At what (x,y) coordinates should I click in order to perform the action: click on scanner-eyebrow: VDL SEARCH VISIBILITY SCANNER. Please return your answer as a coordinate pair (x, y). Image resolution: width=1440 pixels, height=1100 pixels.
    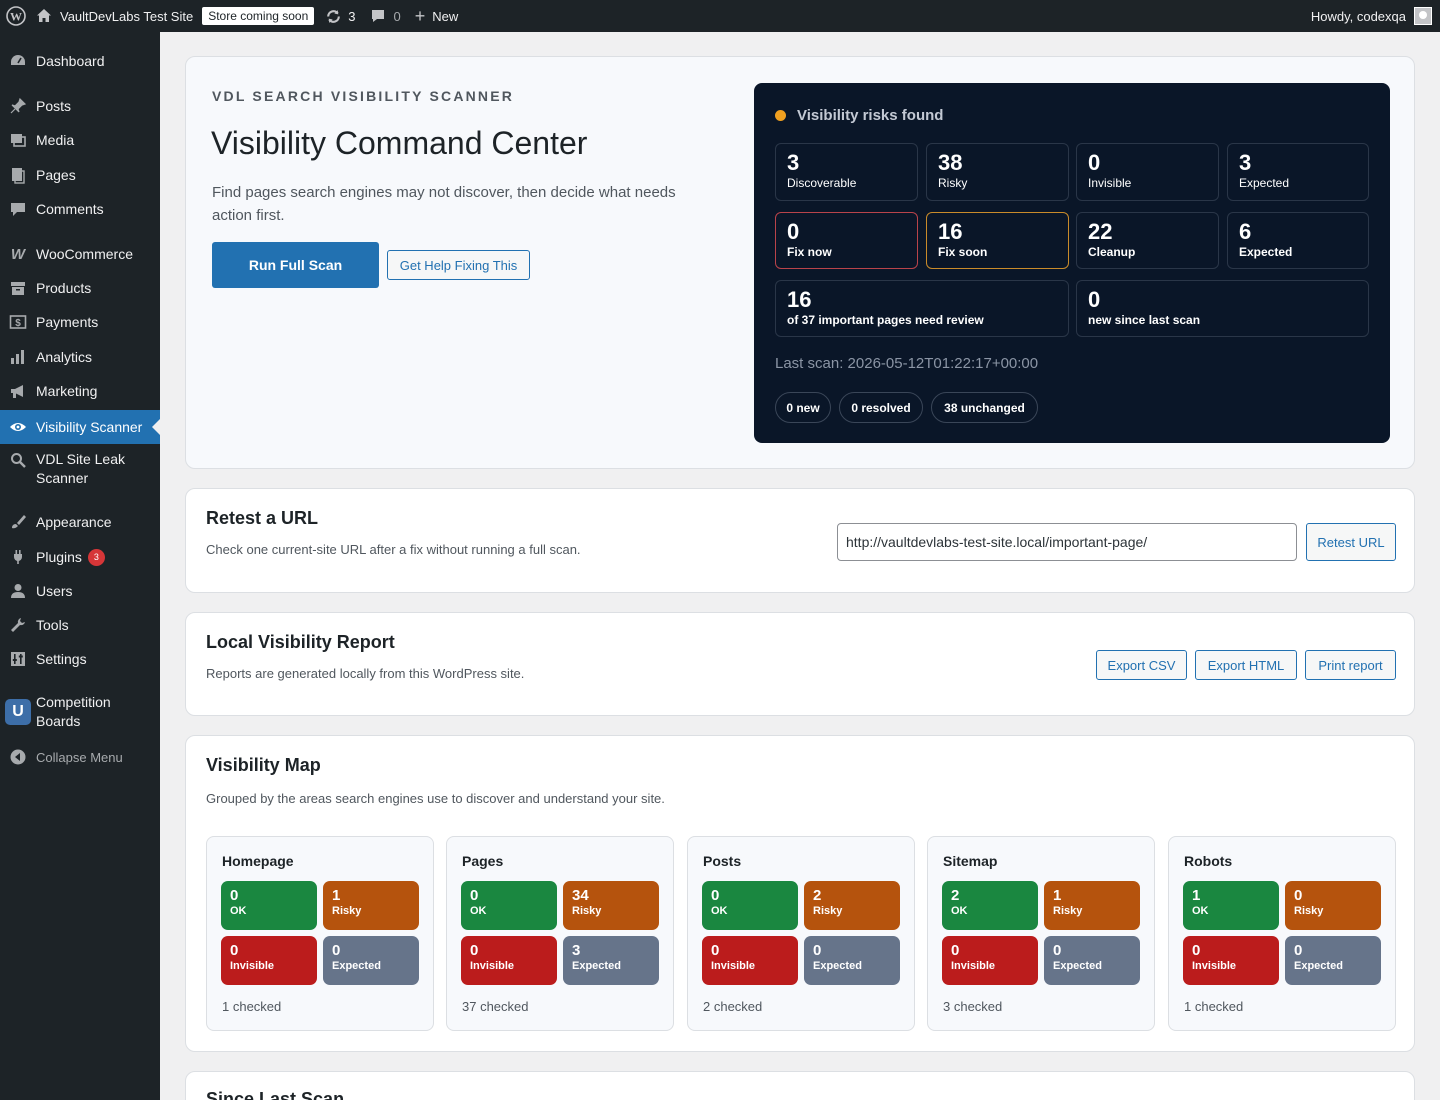
    Looking at the image, I should click on (363, 96).